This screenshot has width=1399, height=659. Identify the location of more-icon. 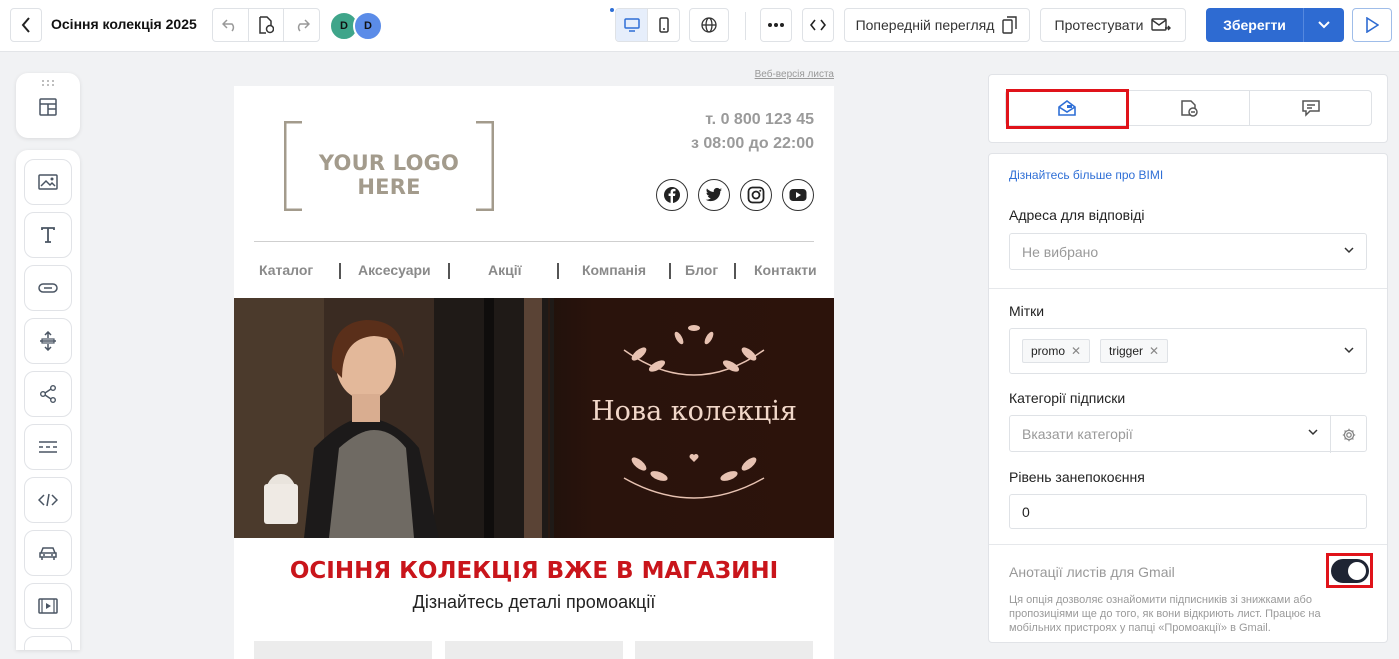
(776, 25).